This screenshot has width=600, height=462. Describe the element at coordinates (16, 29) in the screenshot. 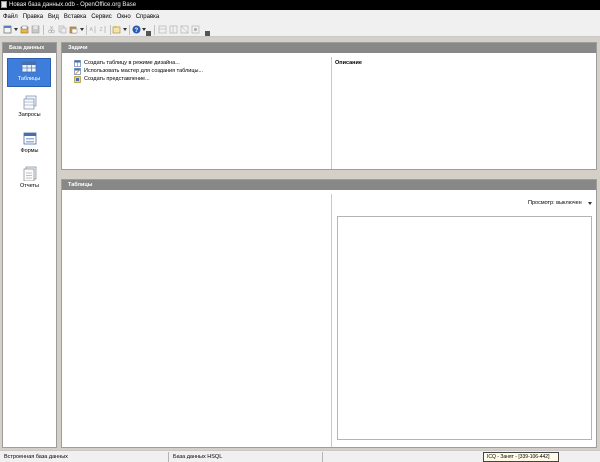

I see `new-dropdown-arrow-icon` at that location.